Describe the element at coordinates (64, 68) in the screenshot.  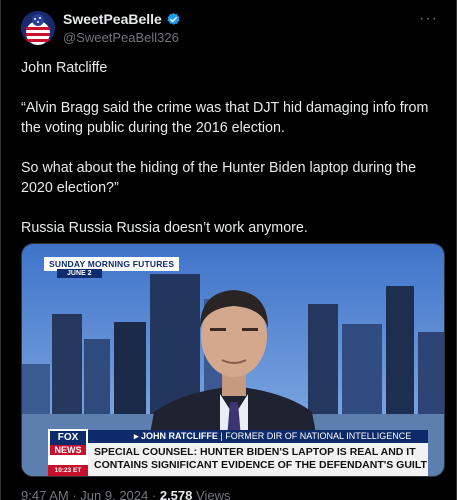
I see `tweet-line-speaker: John Ratcliffe` at that location.